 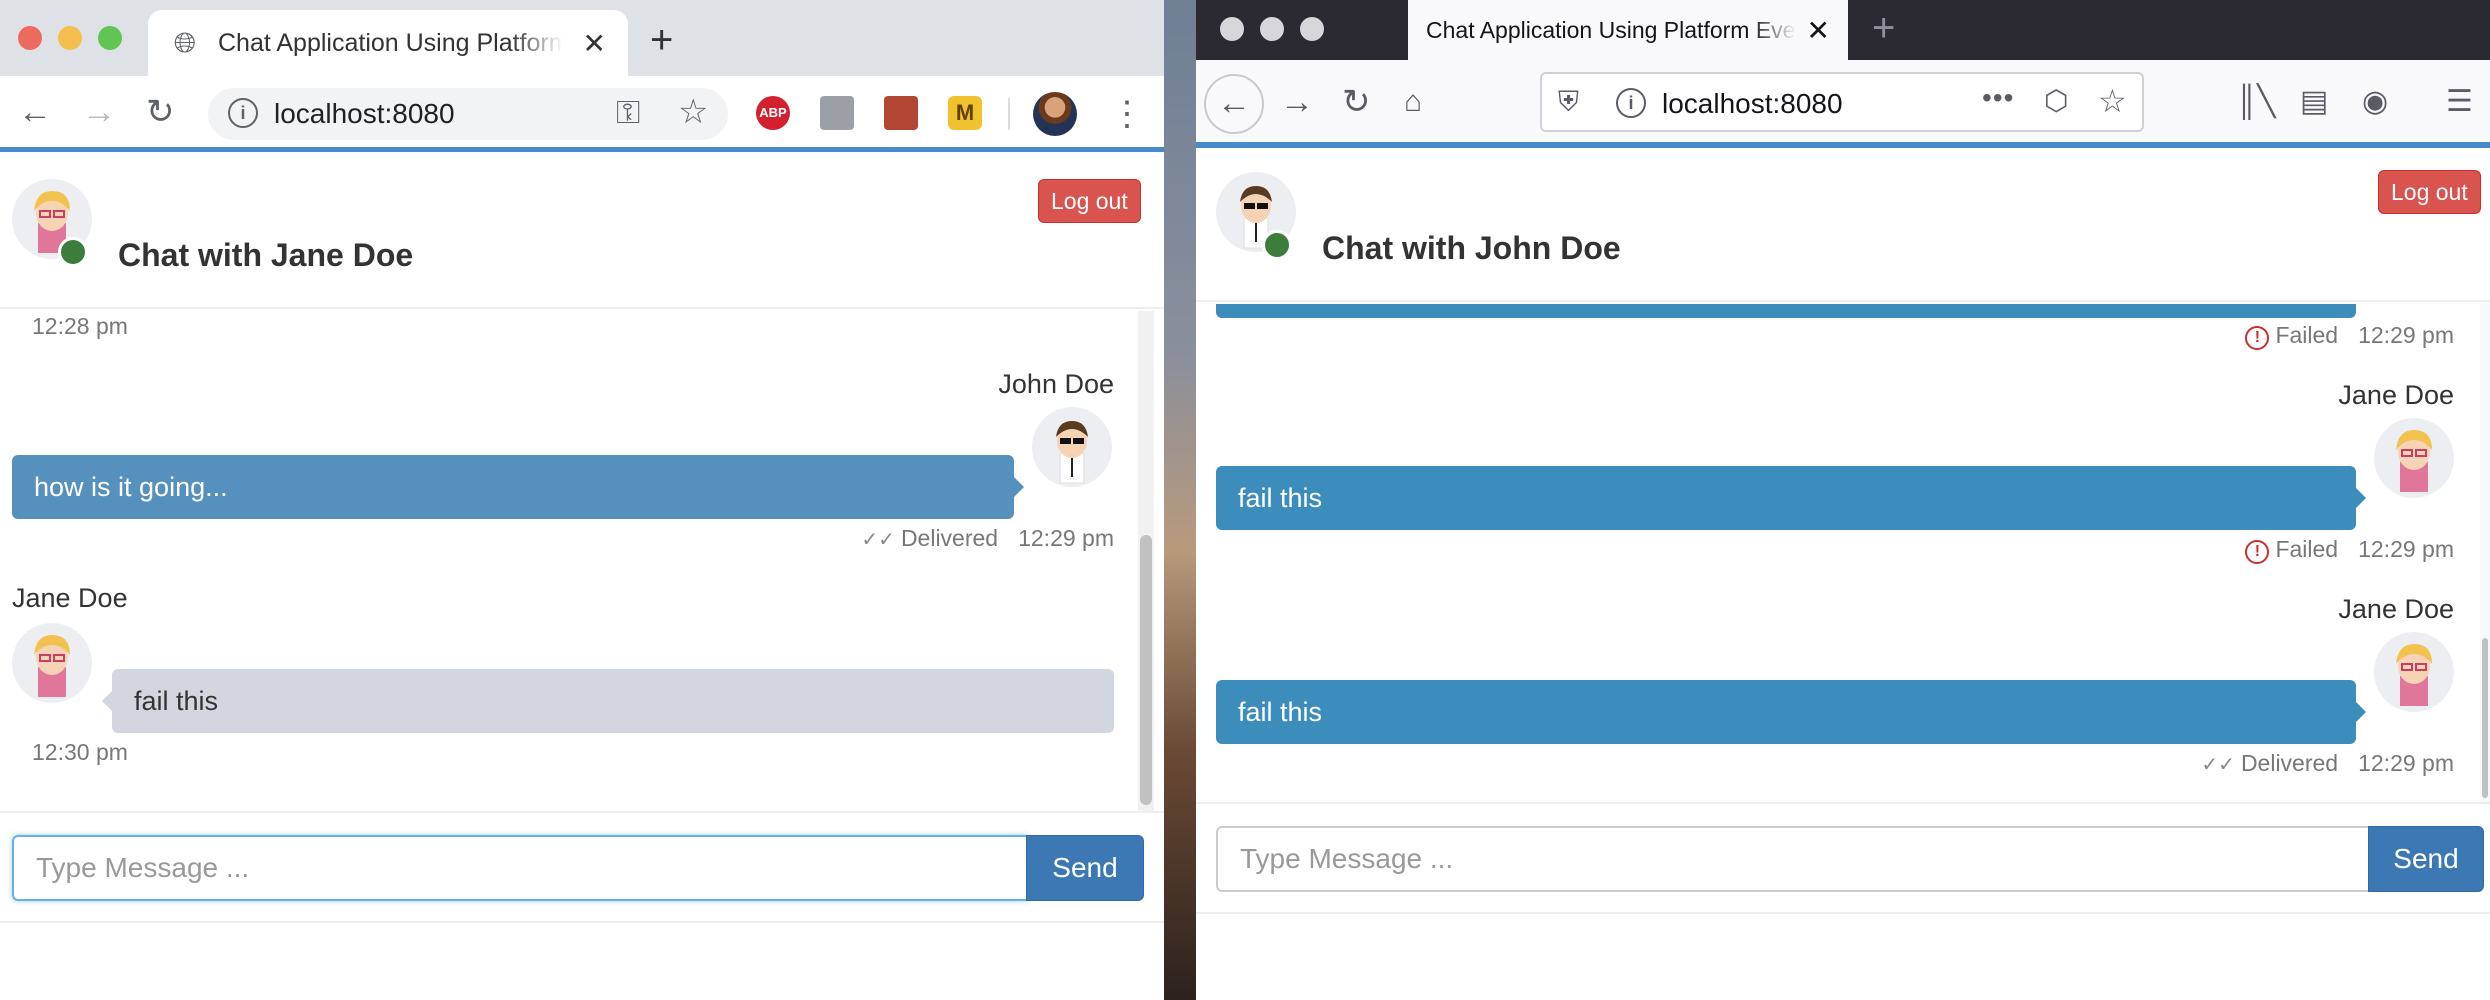 I want to click on more-actions-icon: •••, so click(x=1998, y=98).